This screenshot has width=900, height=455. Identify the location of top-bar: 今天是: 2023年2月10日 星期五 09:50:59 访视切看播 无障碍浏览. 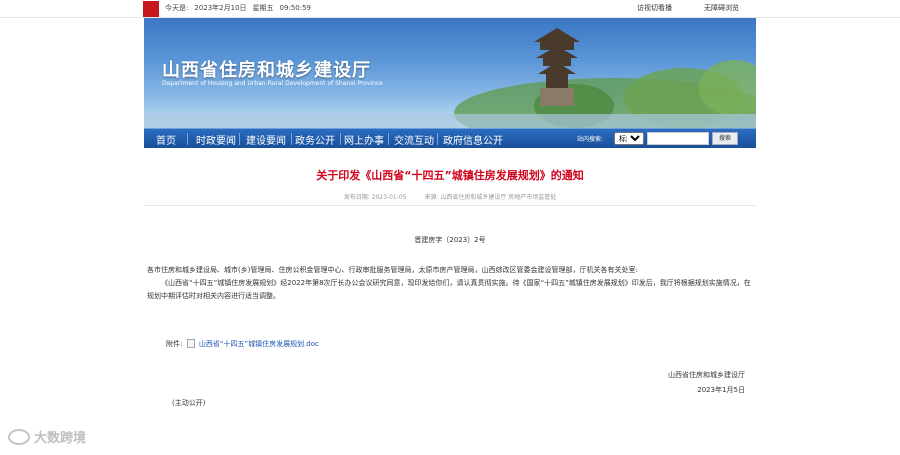
(450, 9).